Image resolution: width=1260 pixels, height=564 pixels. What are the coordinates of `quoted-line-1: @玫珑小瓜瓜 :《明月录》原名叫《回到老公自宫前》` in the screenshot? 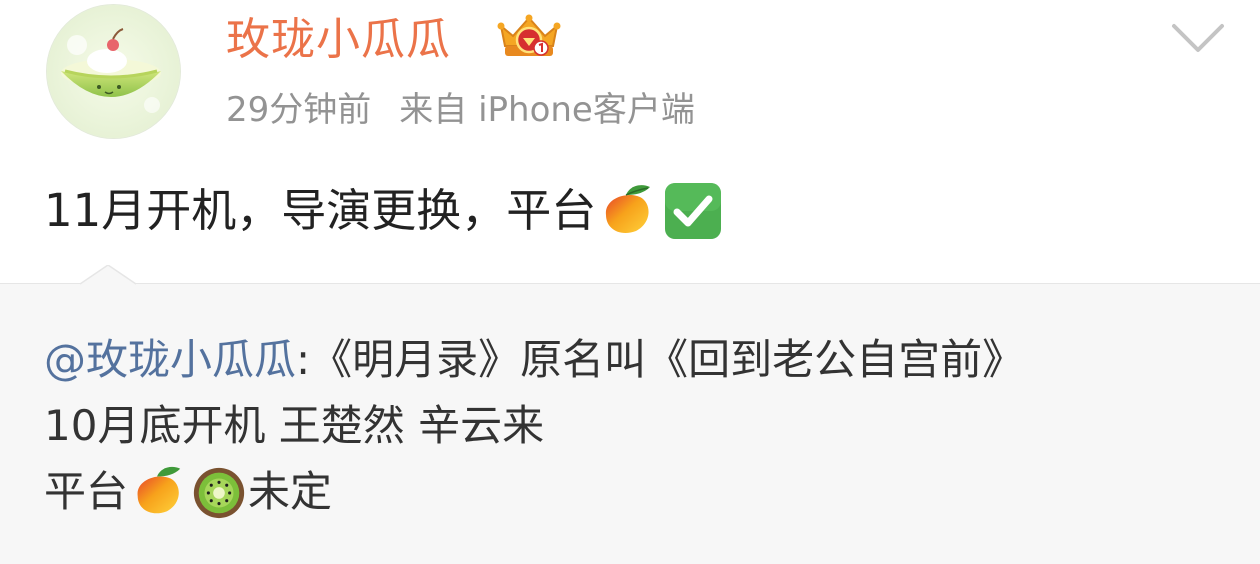 It's located at (534, 360).